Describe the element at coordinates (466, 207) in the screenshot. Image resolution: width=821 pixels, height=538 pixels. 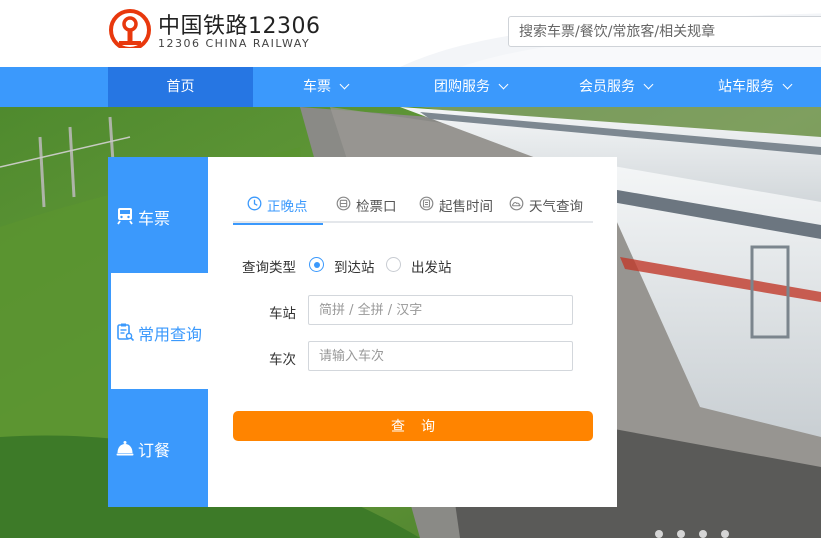
I see `sub-tab-label: 起售时间` at that location.